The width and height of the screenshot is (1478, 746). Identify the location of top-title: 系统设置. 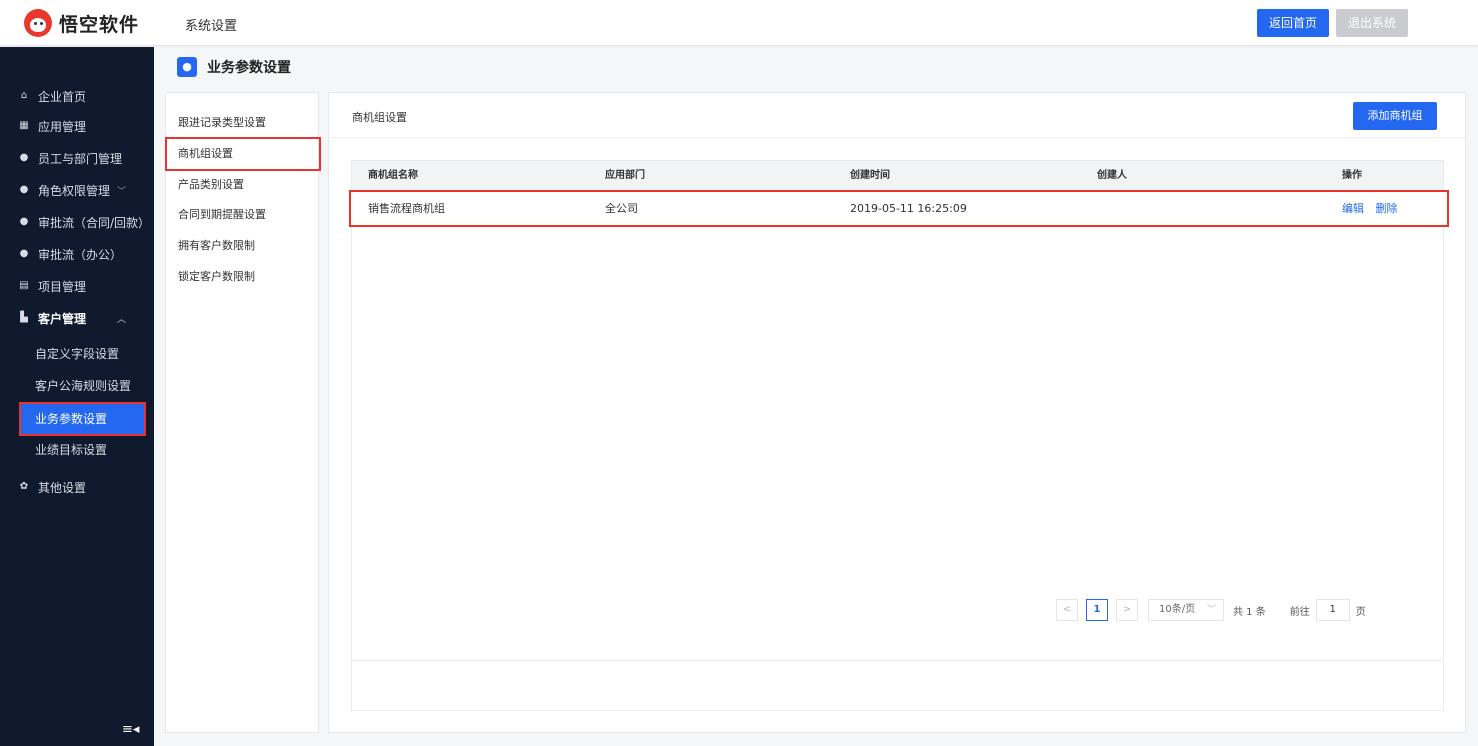
(211, 26).